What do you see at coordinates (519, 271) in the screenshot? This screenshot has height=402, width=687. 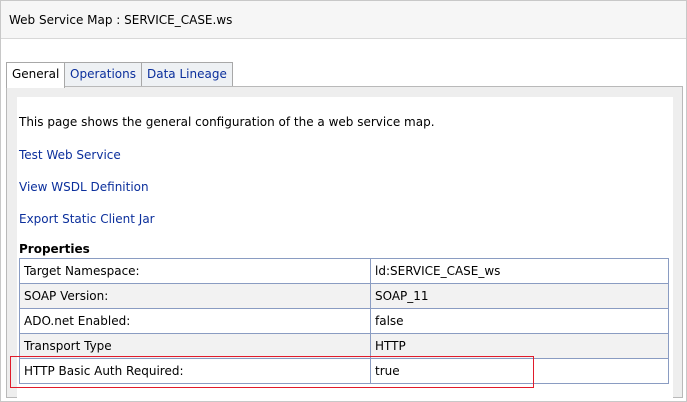 I see `property-value: ld:SERVICE_CASE_ws` at bounding box center [519, 271].